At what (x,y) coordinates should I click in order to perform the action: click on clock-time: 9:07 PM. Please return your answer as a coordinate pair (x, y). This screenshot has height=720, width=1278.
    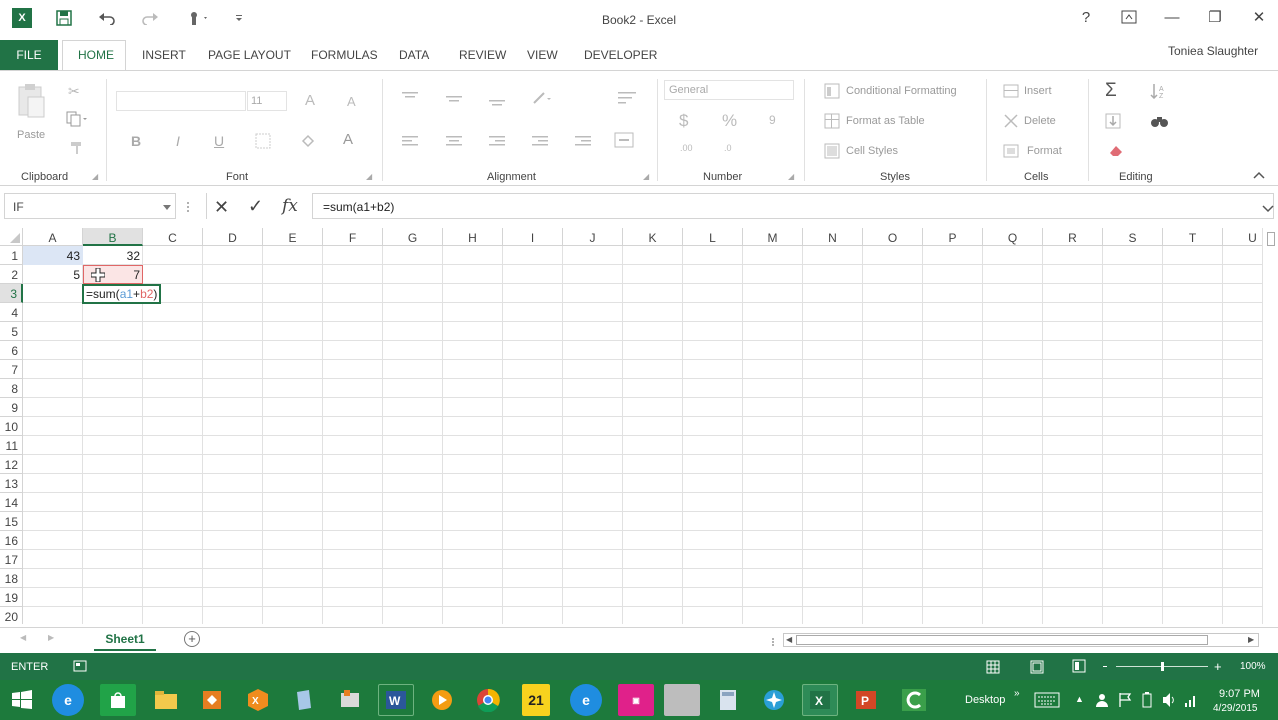
    Looking at the image, I should click on (1239, 694).